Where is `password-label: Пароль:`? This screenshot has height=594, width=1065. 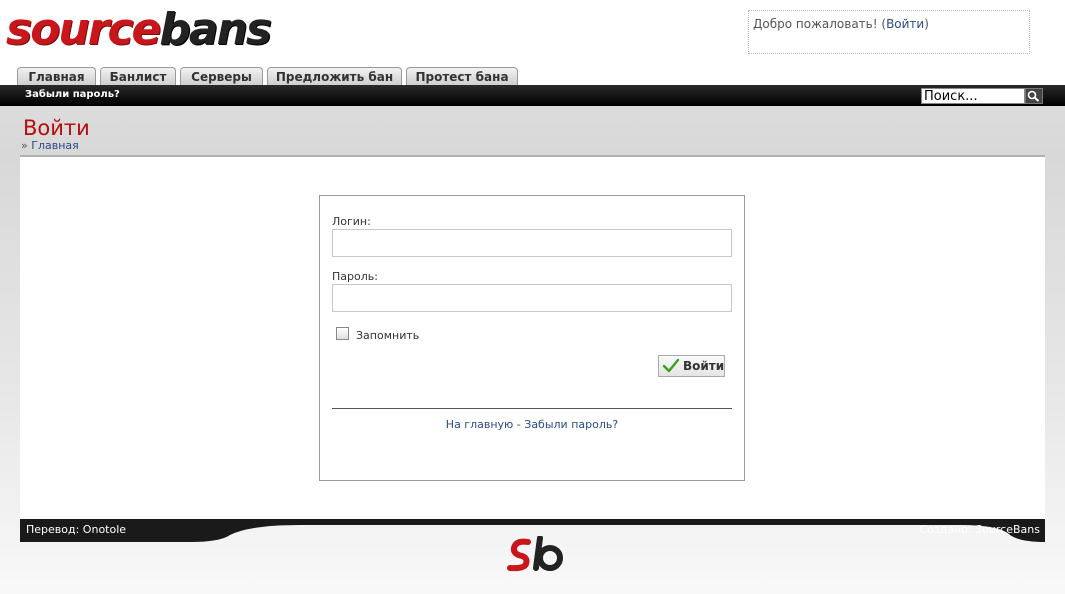 password-label: Пароль: is located at coordinates (355, 276).